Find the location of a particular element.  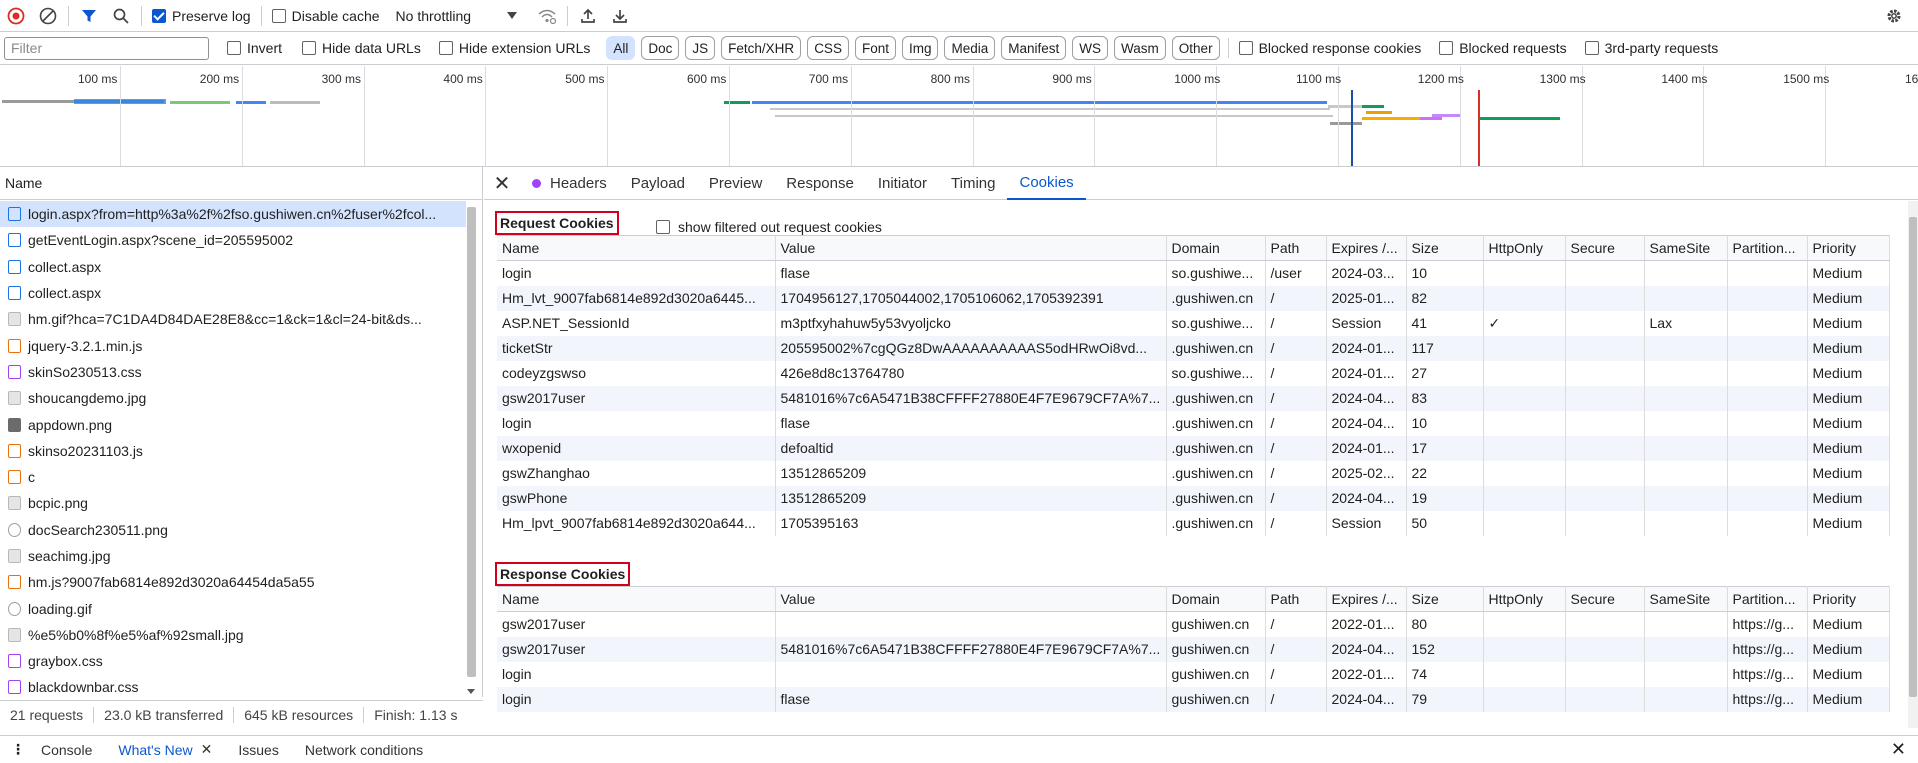

drawer-tab-issues: Issues is located at coordinates (258, 750).